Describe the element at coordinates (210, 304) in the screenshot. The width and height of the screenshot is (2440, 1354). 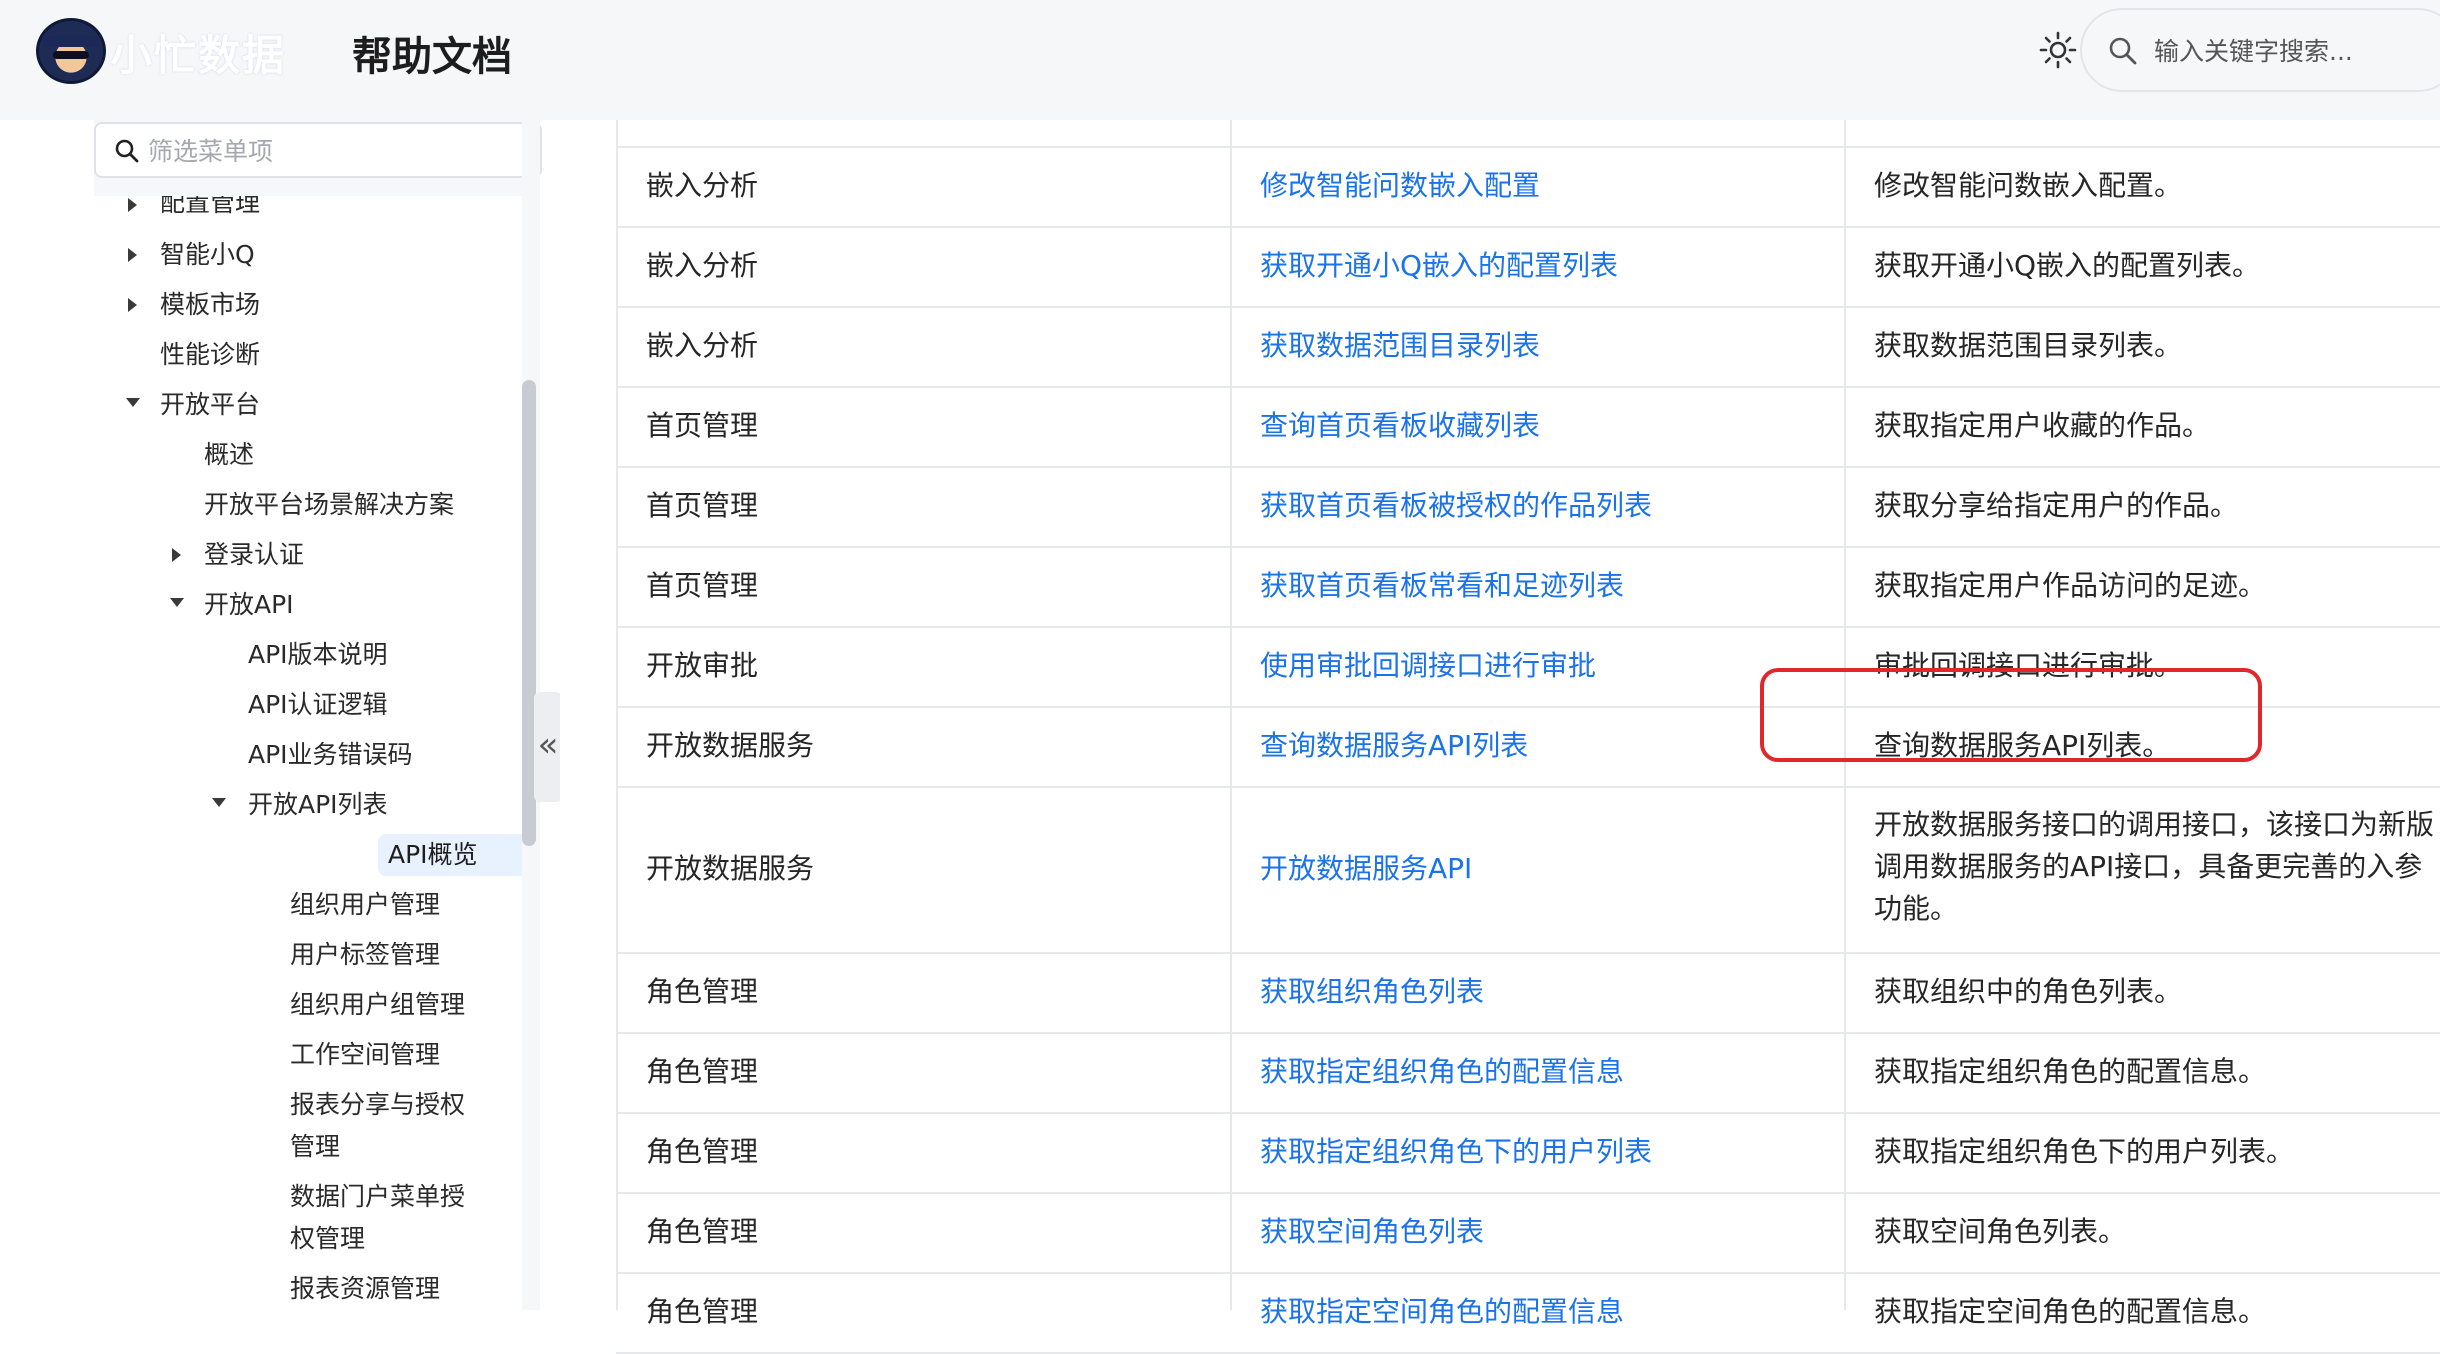
I see `sidebar-item-label: 模板市场` at that location.